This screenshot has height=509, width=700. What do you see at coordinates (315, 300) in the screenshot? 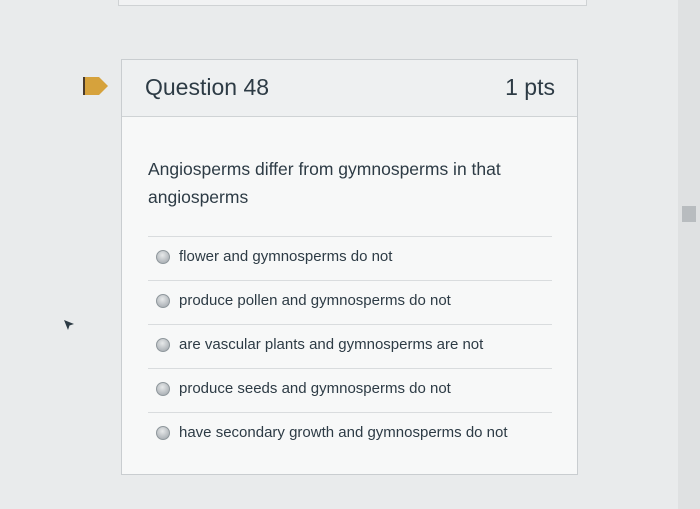
I see `answer-label: produce pollen and gymnosperms do not` at bounding box center [315, 300].